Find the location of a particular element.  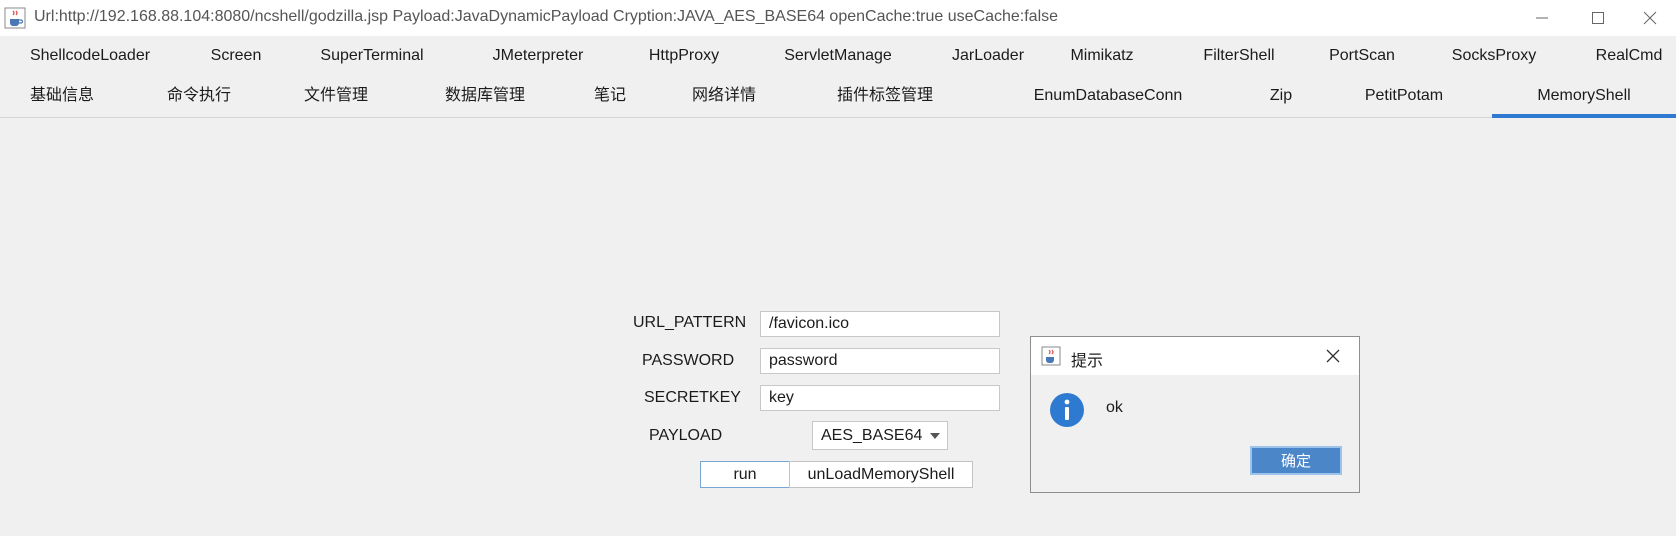

ok-button: 确定 is located at coordinates (1296, 460).